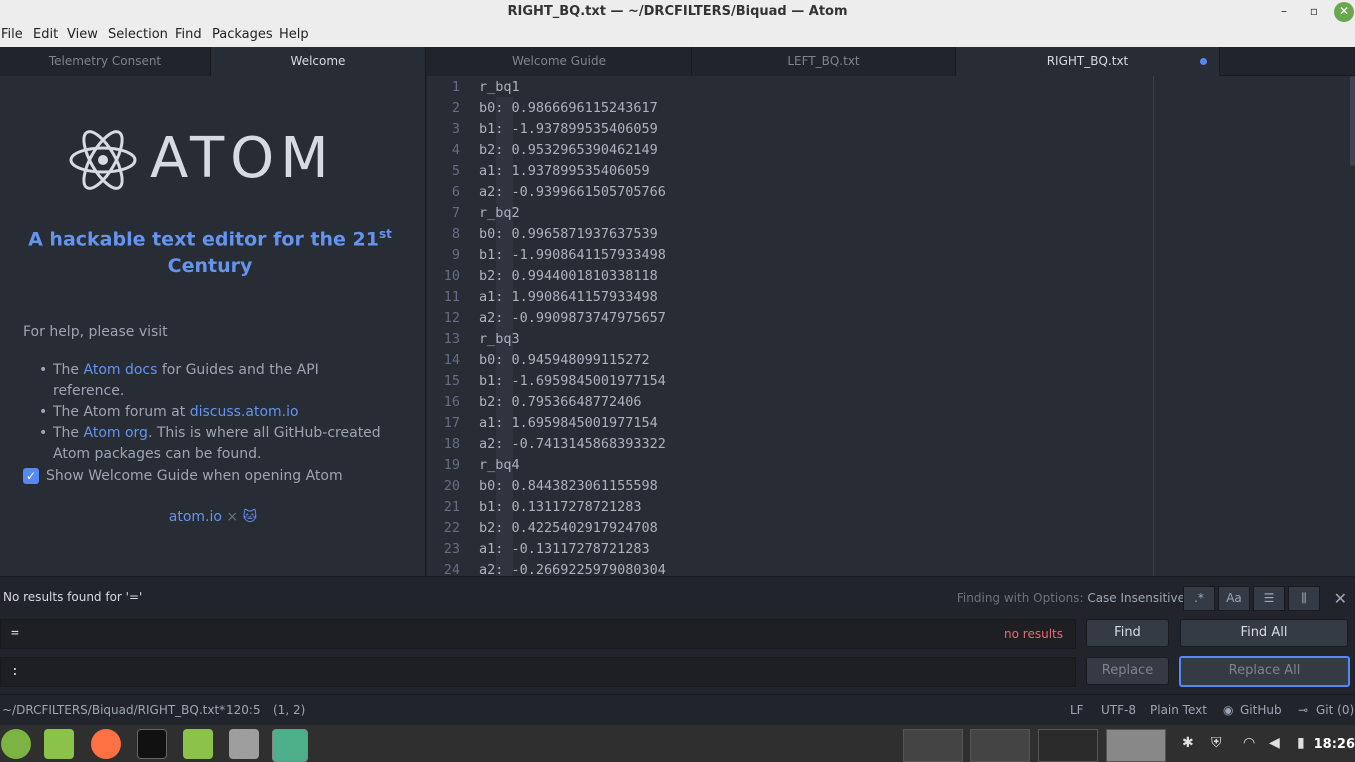 The height and width of the screenshot is (762, 1355). I want to click on line-number: 5, so click(443, 171).